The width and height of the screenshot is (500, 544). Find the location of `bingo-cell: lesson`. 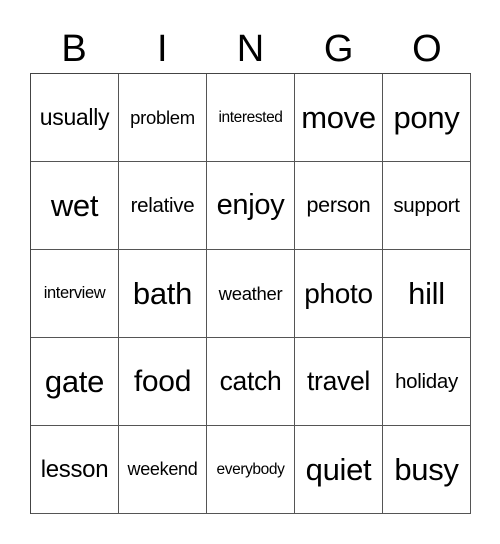

bingo-cell: lesson is located at coordinates (75, 470).